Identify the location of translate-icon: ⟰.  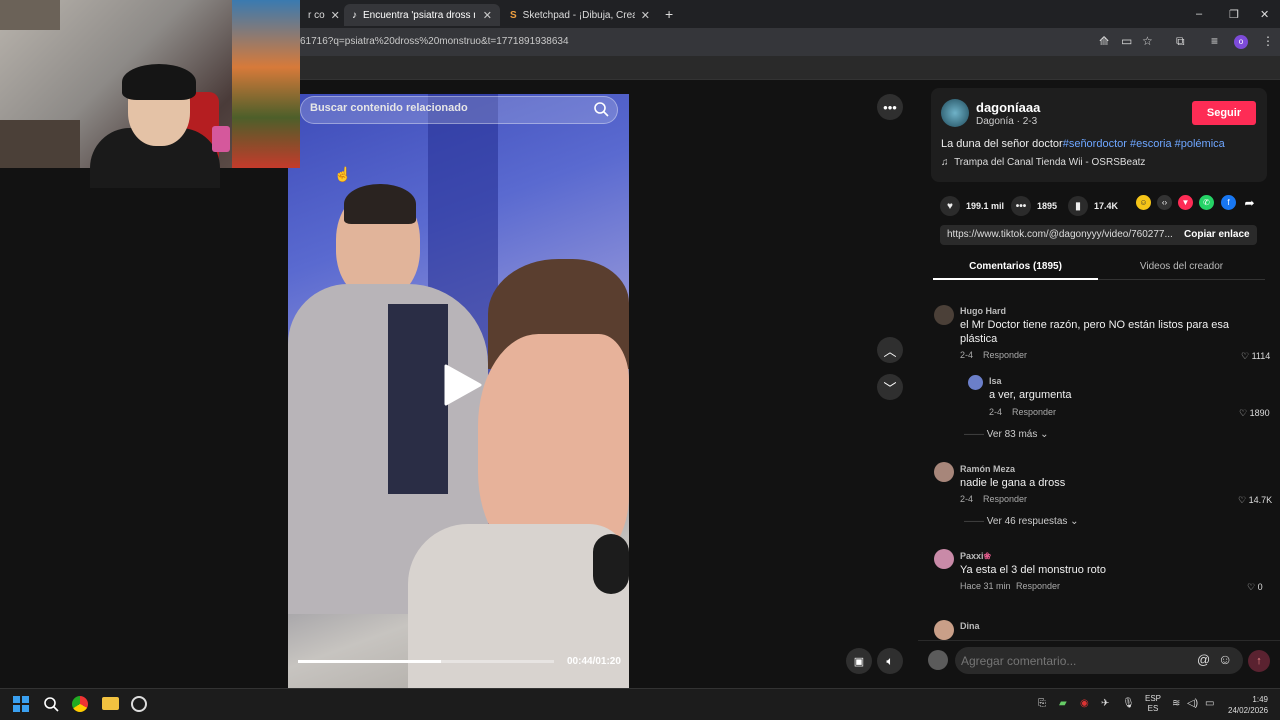
(1104, 41).